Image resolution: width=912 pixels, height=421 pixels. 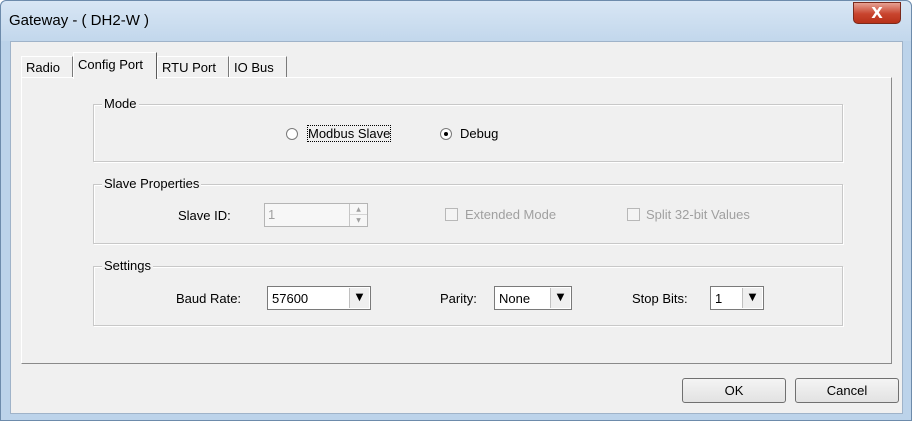 I want to click on modbus-slave-label: Modbus Slave, so click(x=349, y=133).